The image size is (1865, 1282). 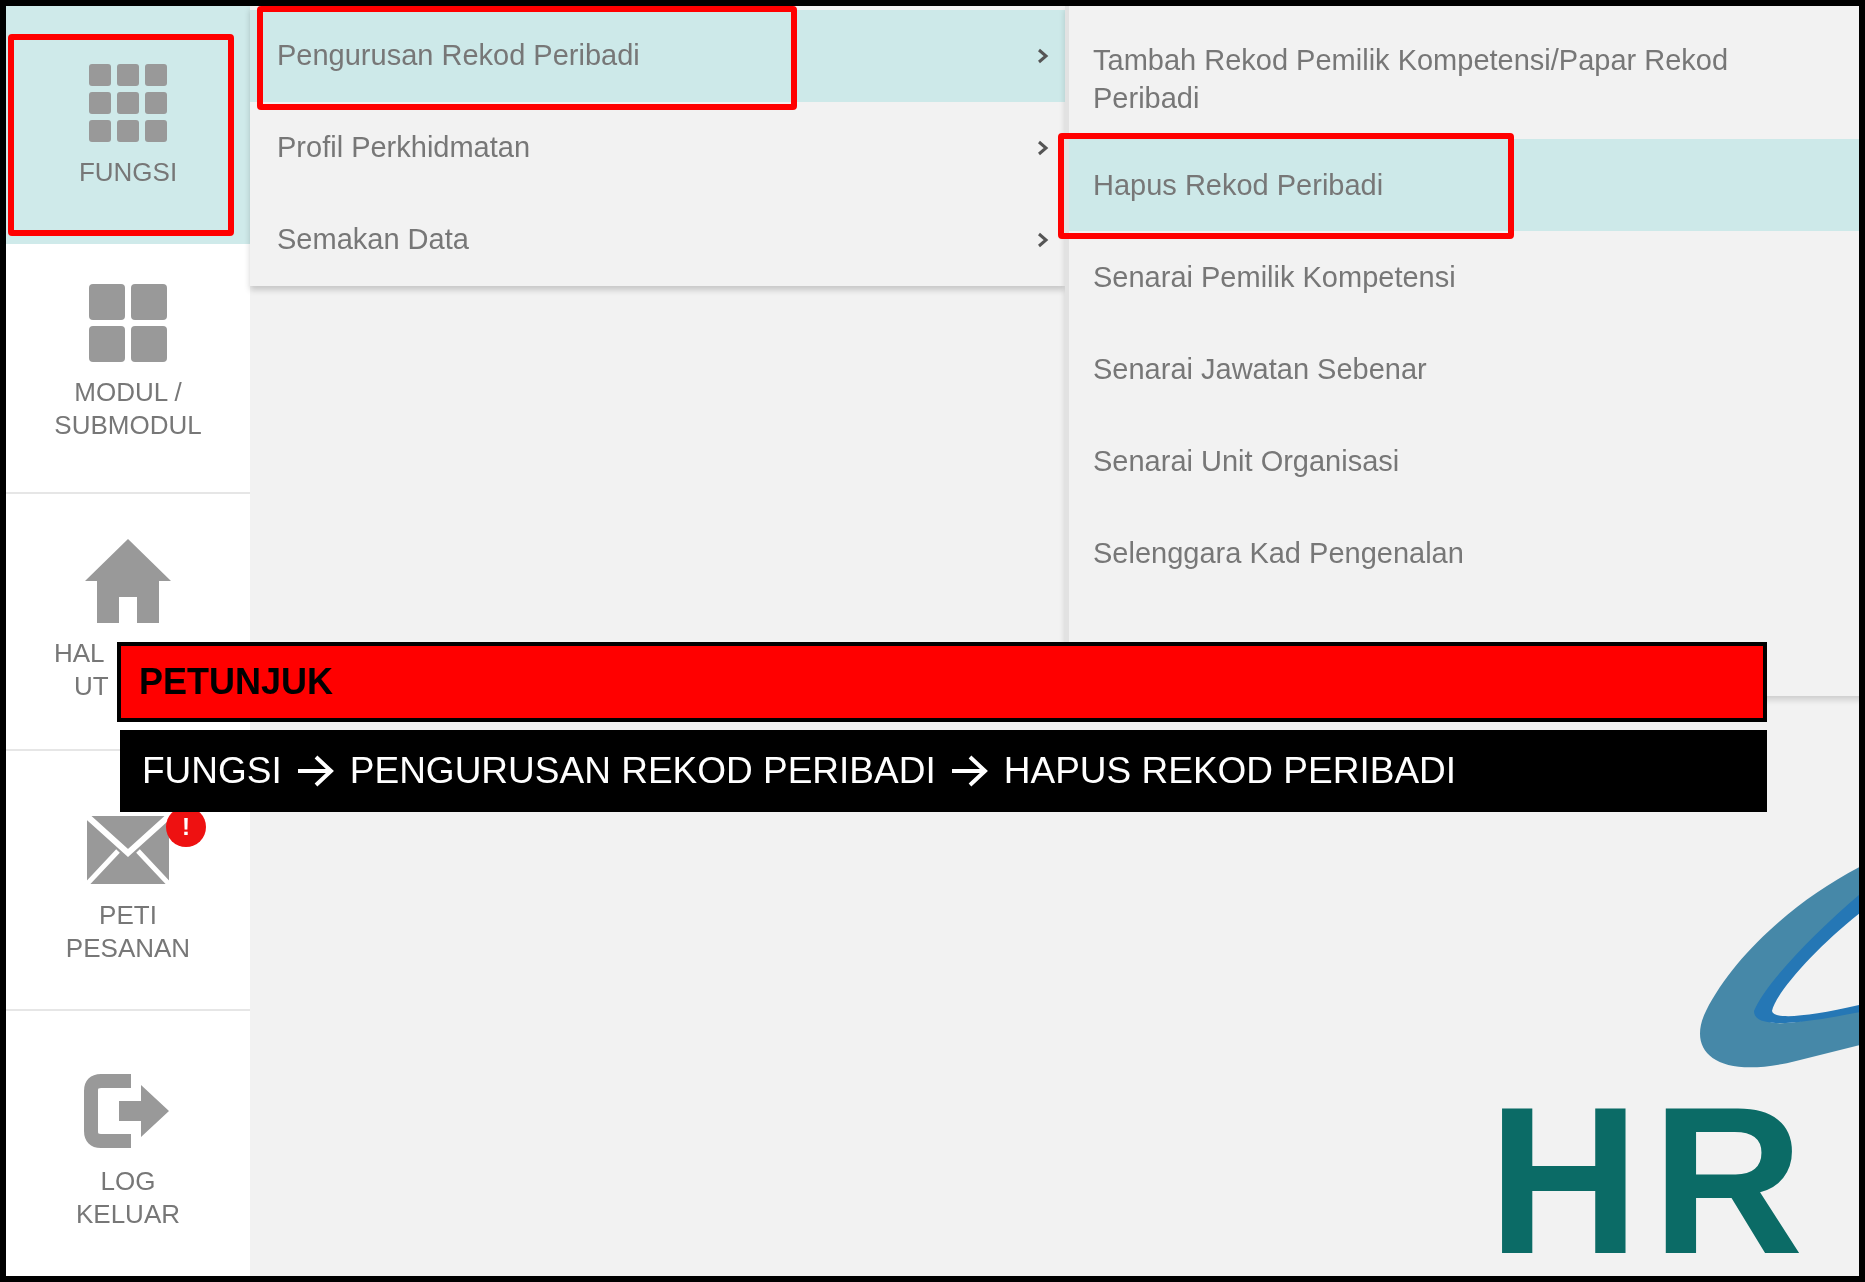 What do you see at coordinates (1464, 369) in the screenshot?
I see `submenu-item: Senarai Jawatan Sebenar` at bounding box center [1464, 369].